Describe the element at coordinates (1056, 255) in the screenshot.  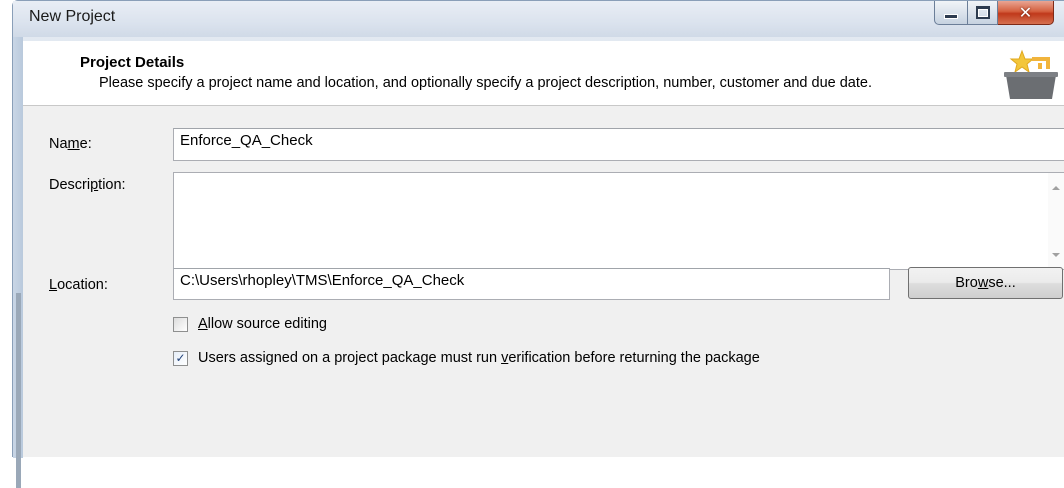
I see `scroll-down-icon` at that location.